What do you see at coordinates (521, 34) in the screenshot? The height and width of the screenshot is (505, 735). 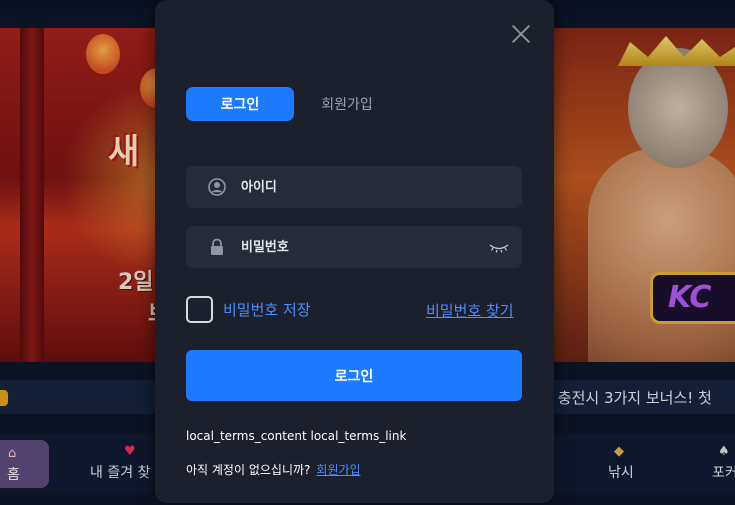 I see `close-icon` at bounding box center [521, 34].